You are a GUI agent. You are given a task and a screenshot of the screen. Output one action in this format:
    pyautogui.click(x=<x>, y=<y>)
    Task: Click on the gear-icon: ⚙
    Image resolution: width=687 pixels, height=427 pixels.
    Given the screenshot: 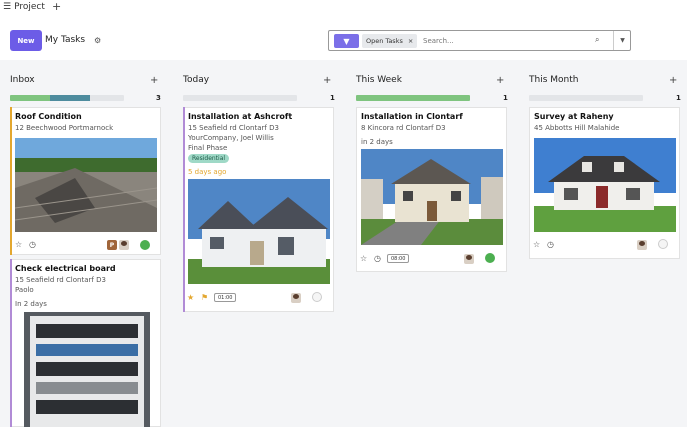 What is the action you would take?
    pyautogui.click(x=97, y=40)
    